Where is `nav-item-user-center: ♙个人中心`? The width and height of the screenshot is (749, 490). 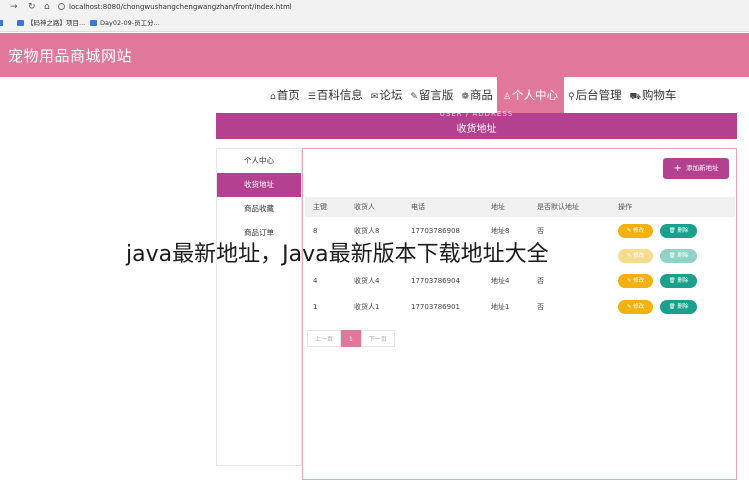
nav-item-user-center: ♙个人中心 is located at coordinates (530, 95).